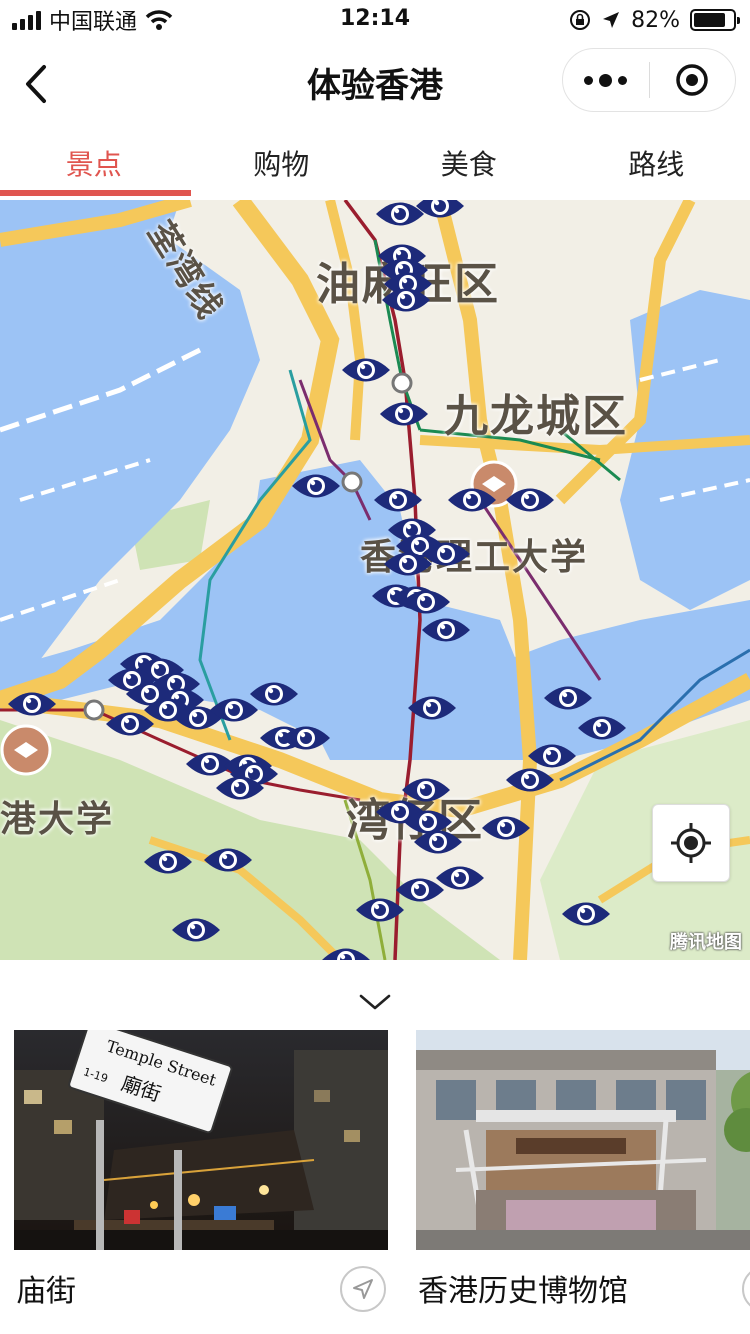 This screenshot has width=750, height=1334. I want to click on attraction-card: 香港历史博物馆, so click(583, 1182).